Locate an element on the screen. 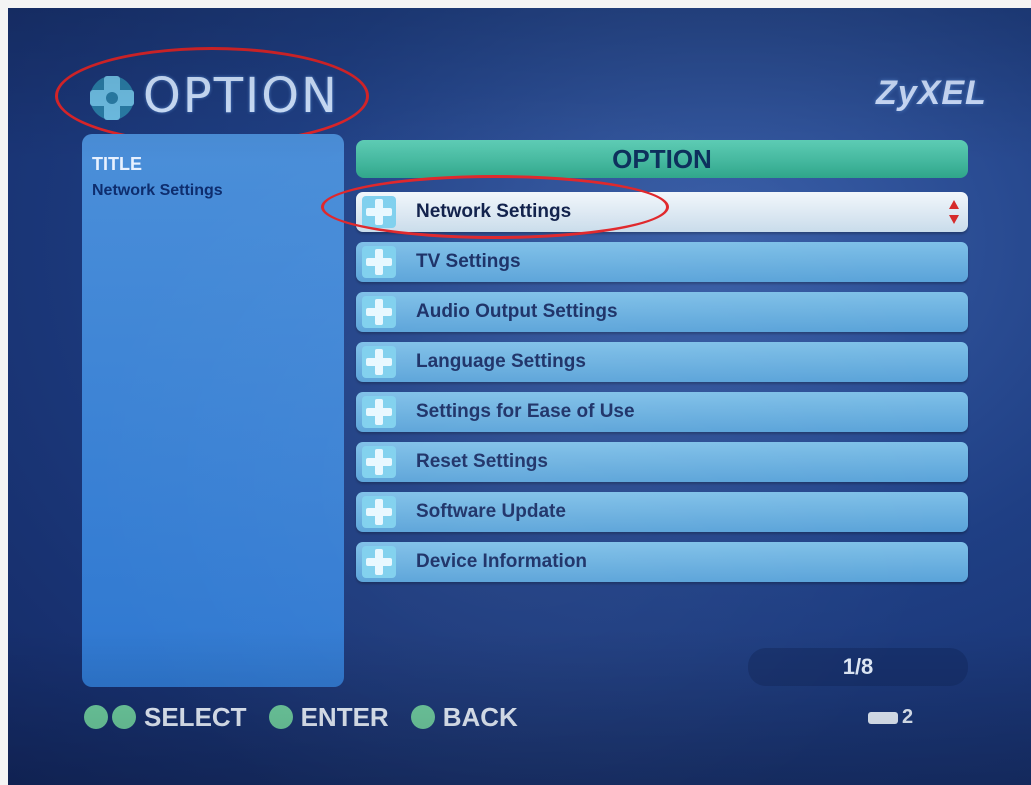 This screenshot has width=1031, height=785. hint-back: BACK is located at coordinates (464, 717).